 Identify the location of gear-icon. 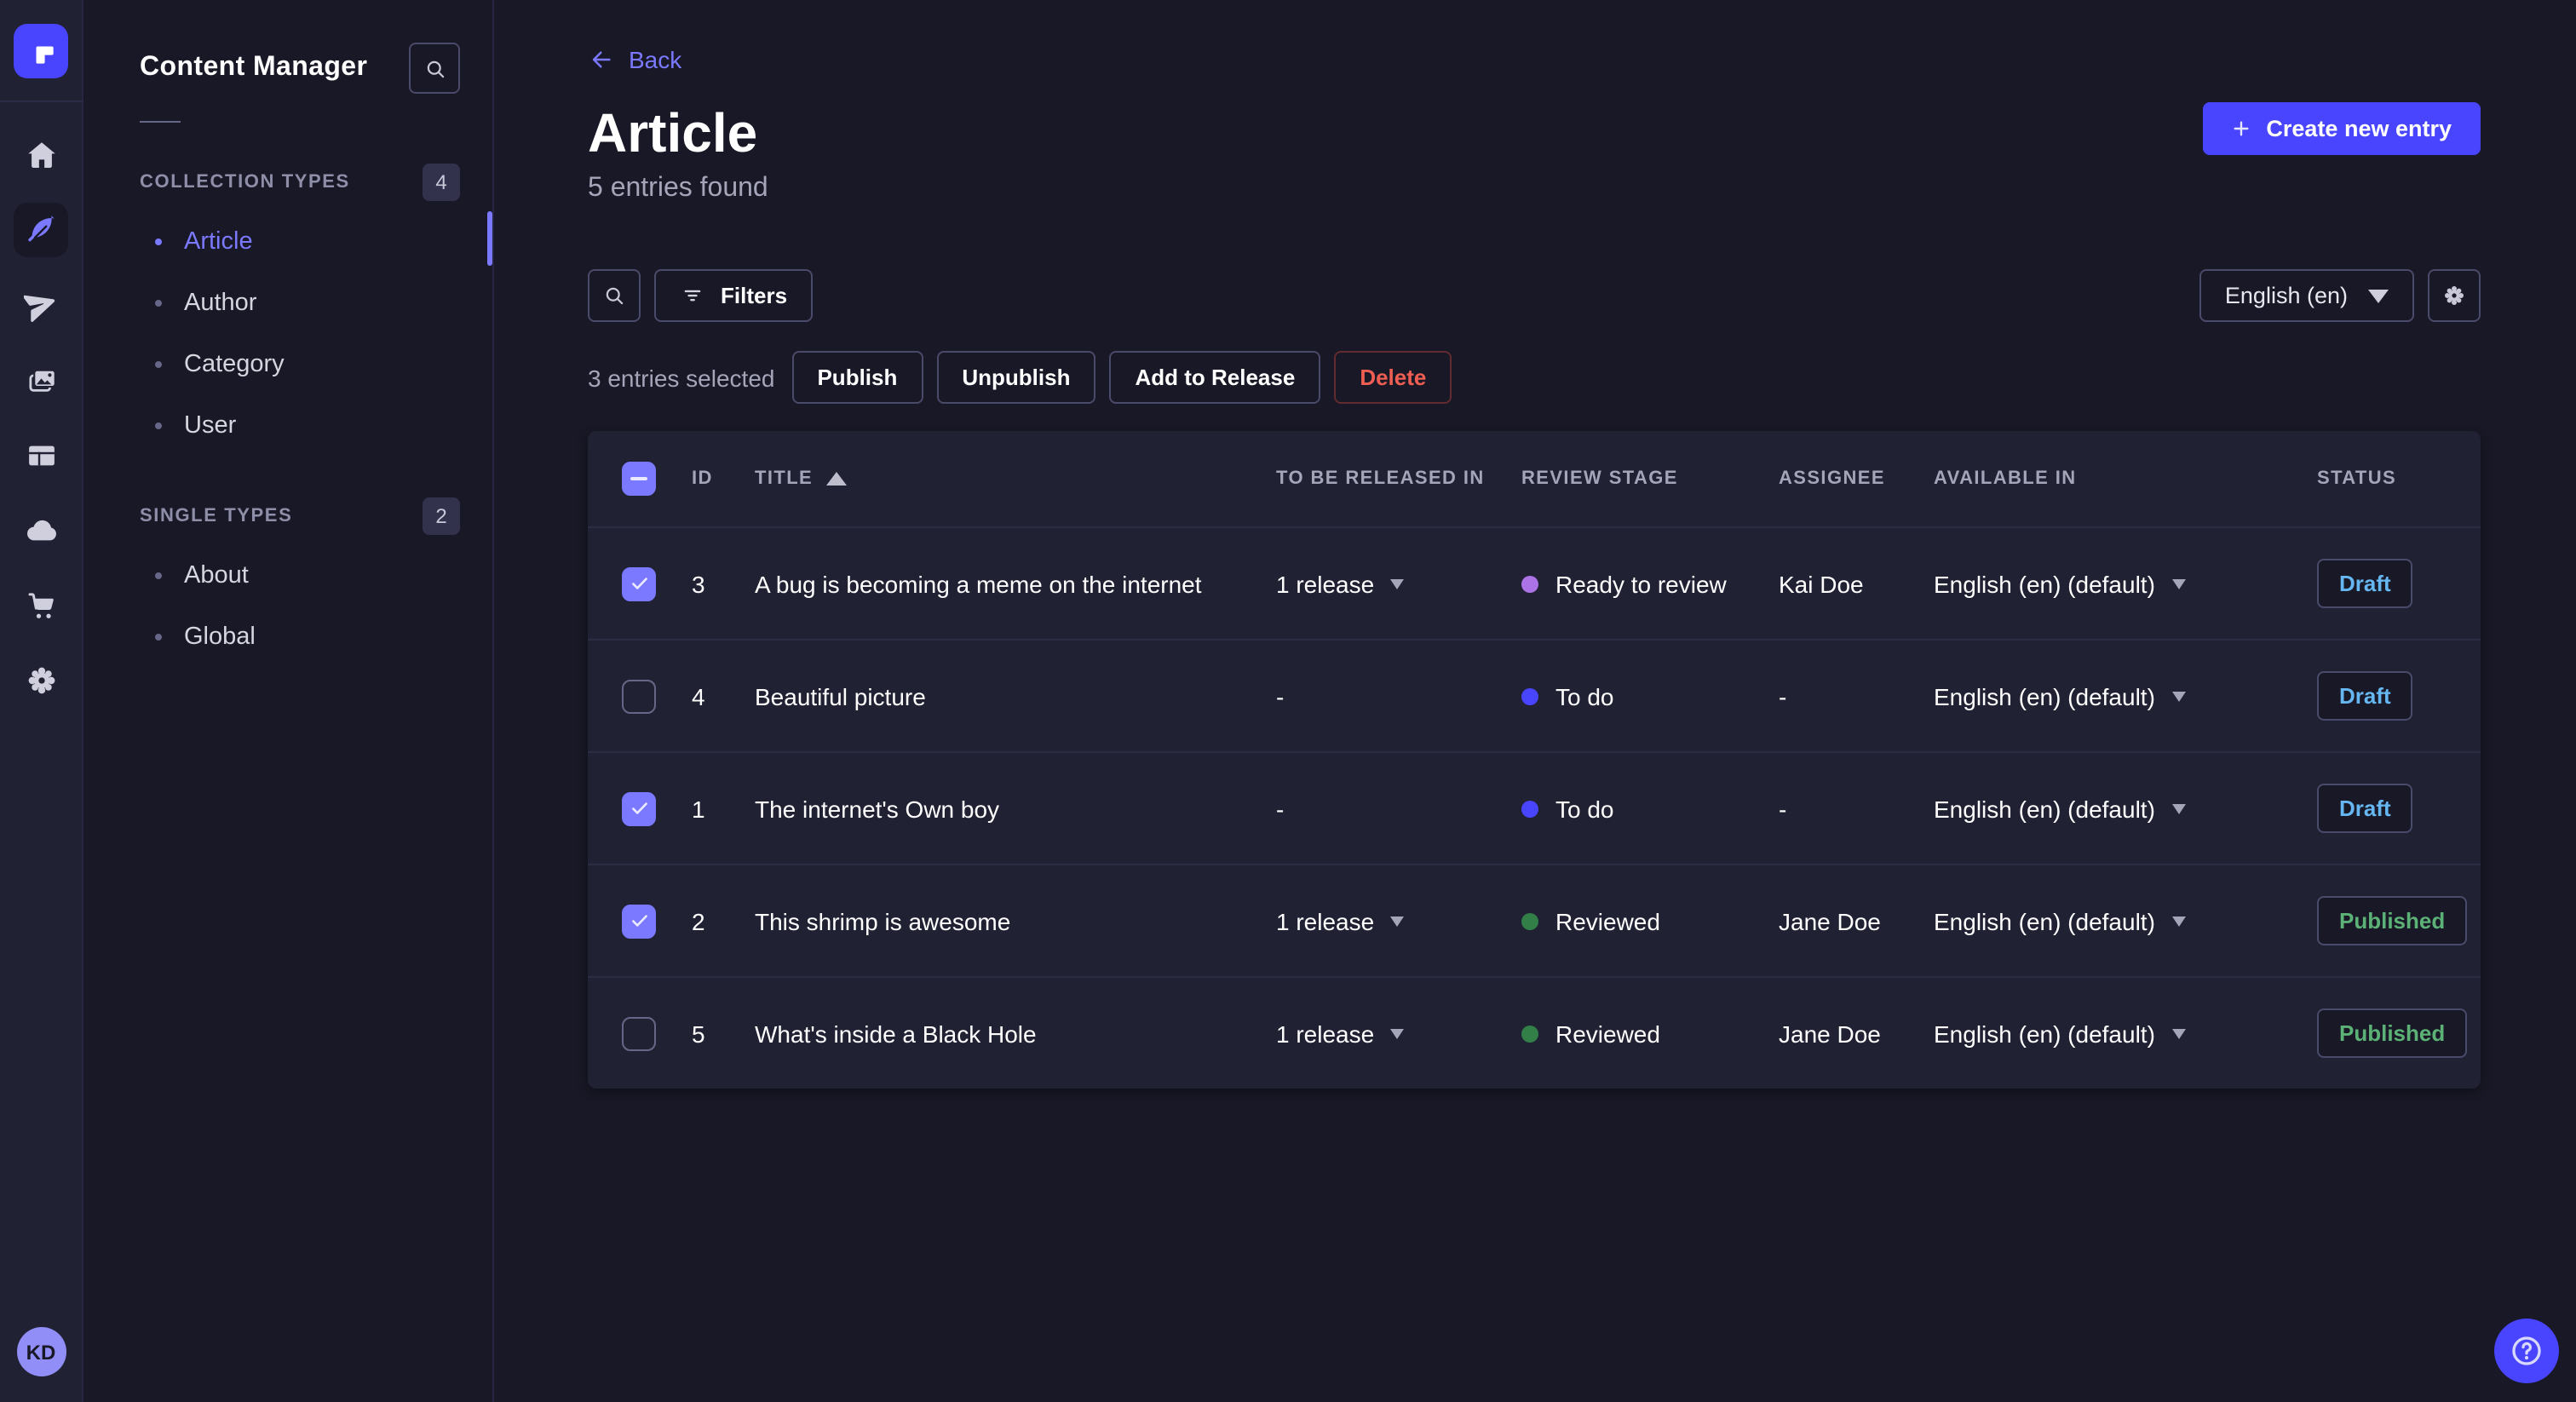
(2454, 295).